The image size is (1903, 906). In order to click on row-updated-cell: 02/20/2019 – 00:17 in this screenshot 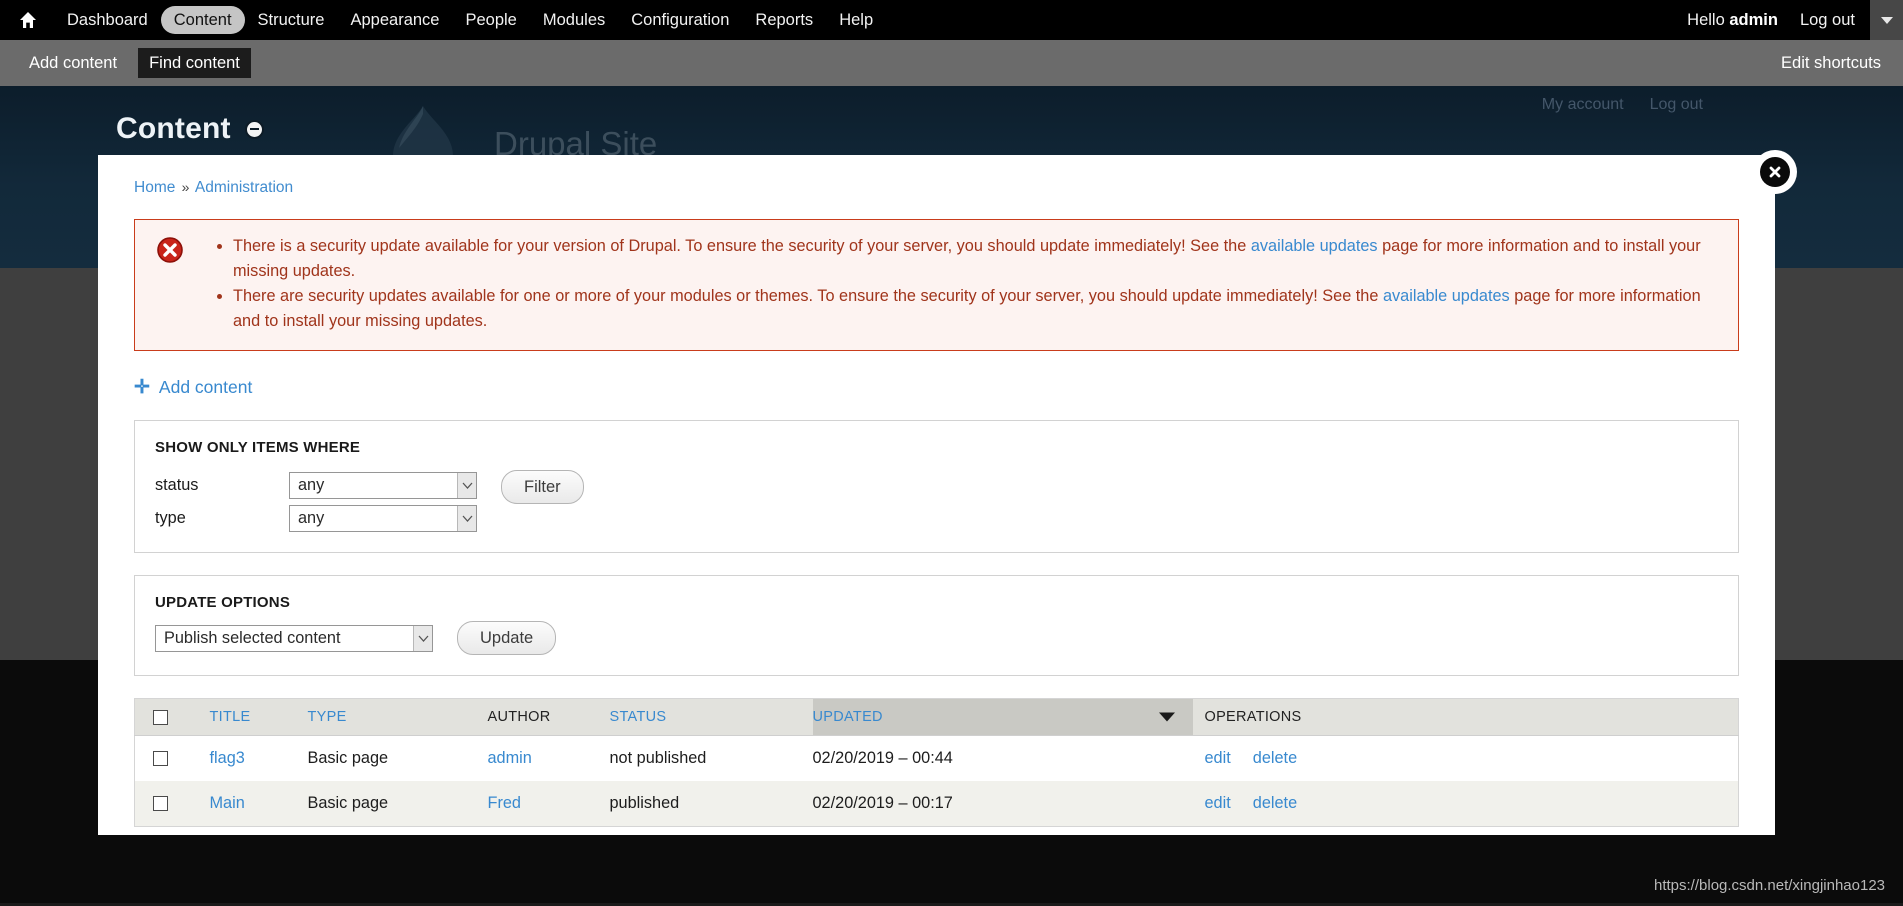, I will do `click(882, 803)`.